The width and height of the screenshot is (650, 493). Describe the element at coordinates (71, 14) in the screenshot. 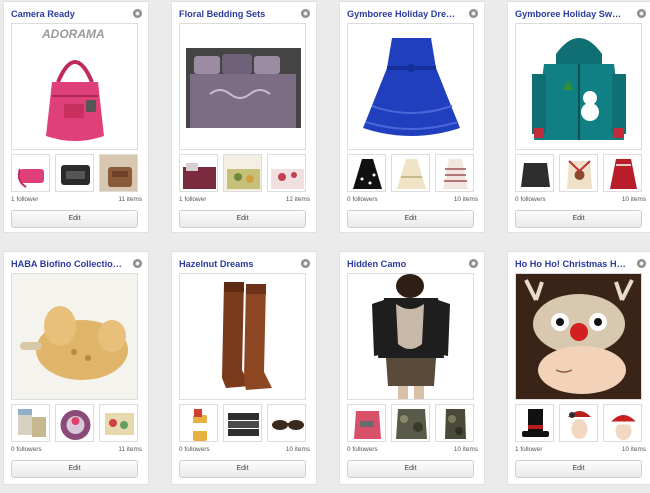

I see `board-title: Camera Ready` at that location.